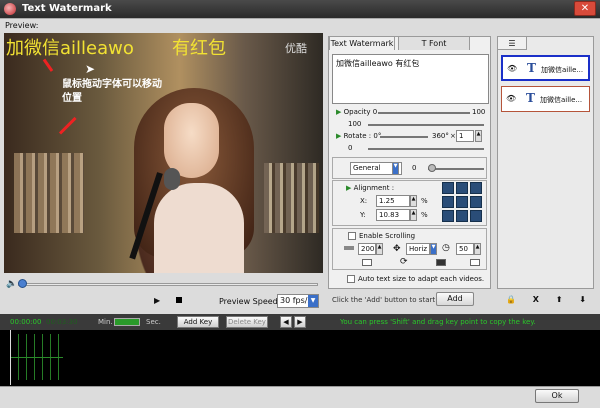 The image size is (600, 408). I want to click on scroll-mode-1-icon, so click(367, 262).